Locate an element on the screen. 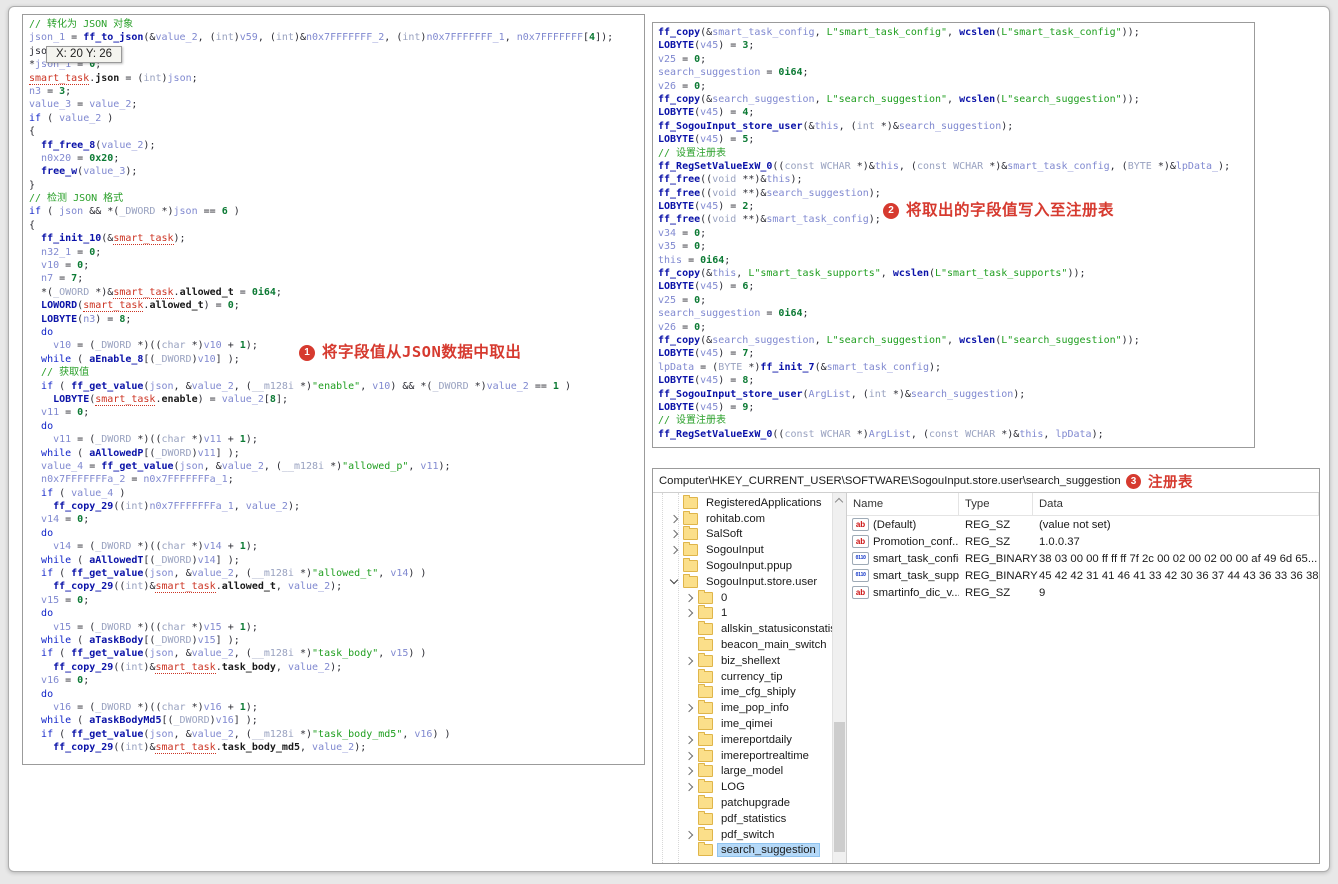 The height and width of the screenshot is (884, 1338). tree-item-label: large_model is located at coordinates (752, 771).